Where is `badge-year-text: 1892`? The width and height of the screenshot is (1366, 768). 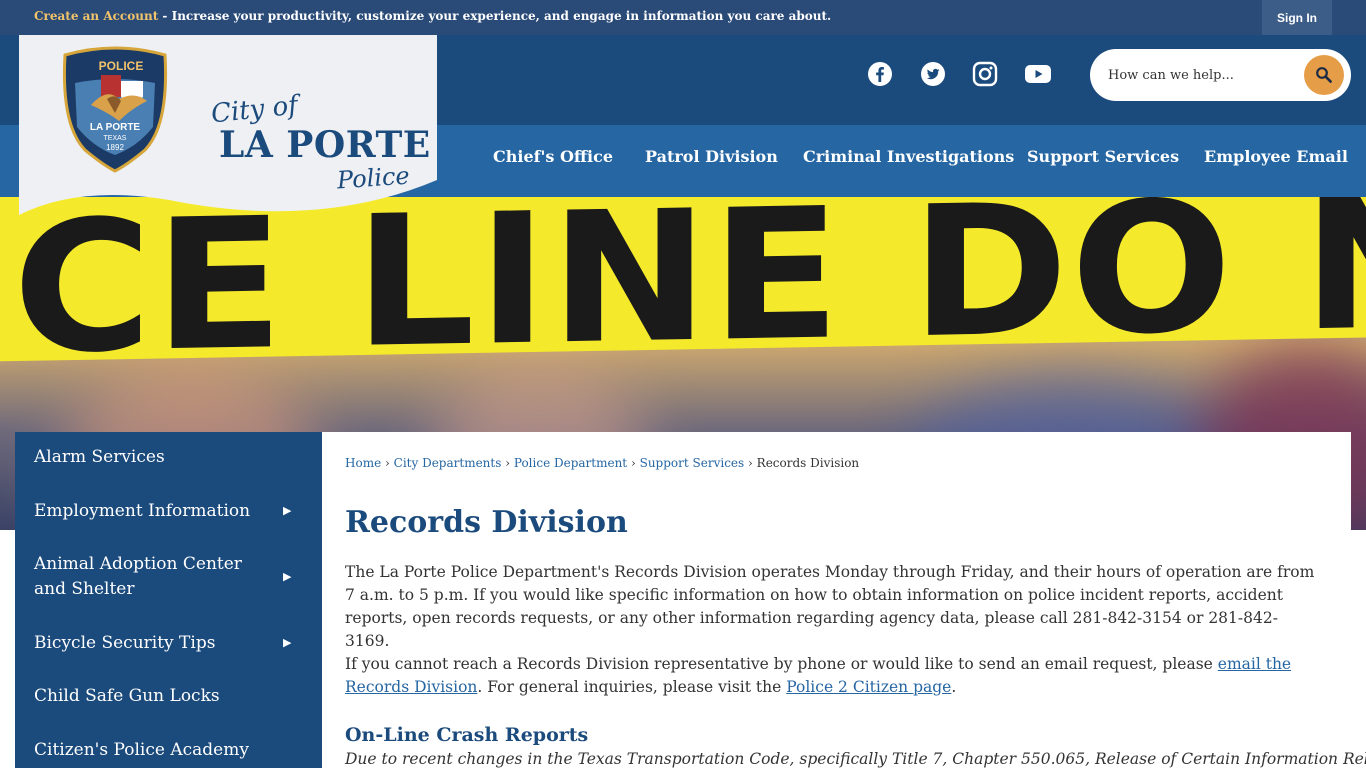 badge-year-text: 1892 is located at coordinates (115, 147).